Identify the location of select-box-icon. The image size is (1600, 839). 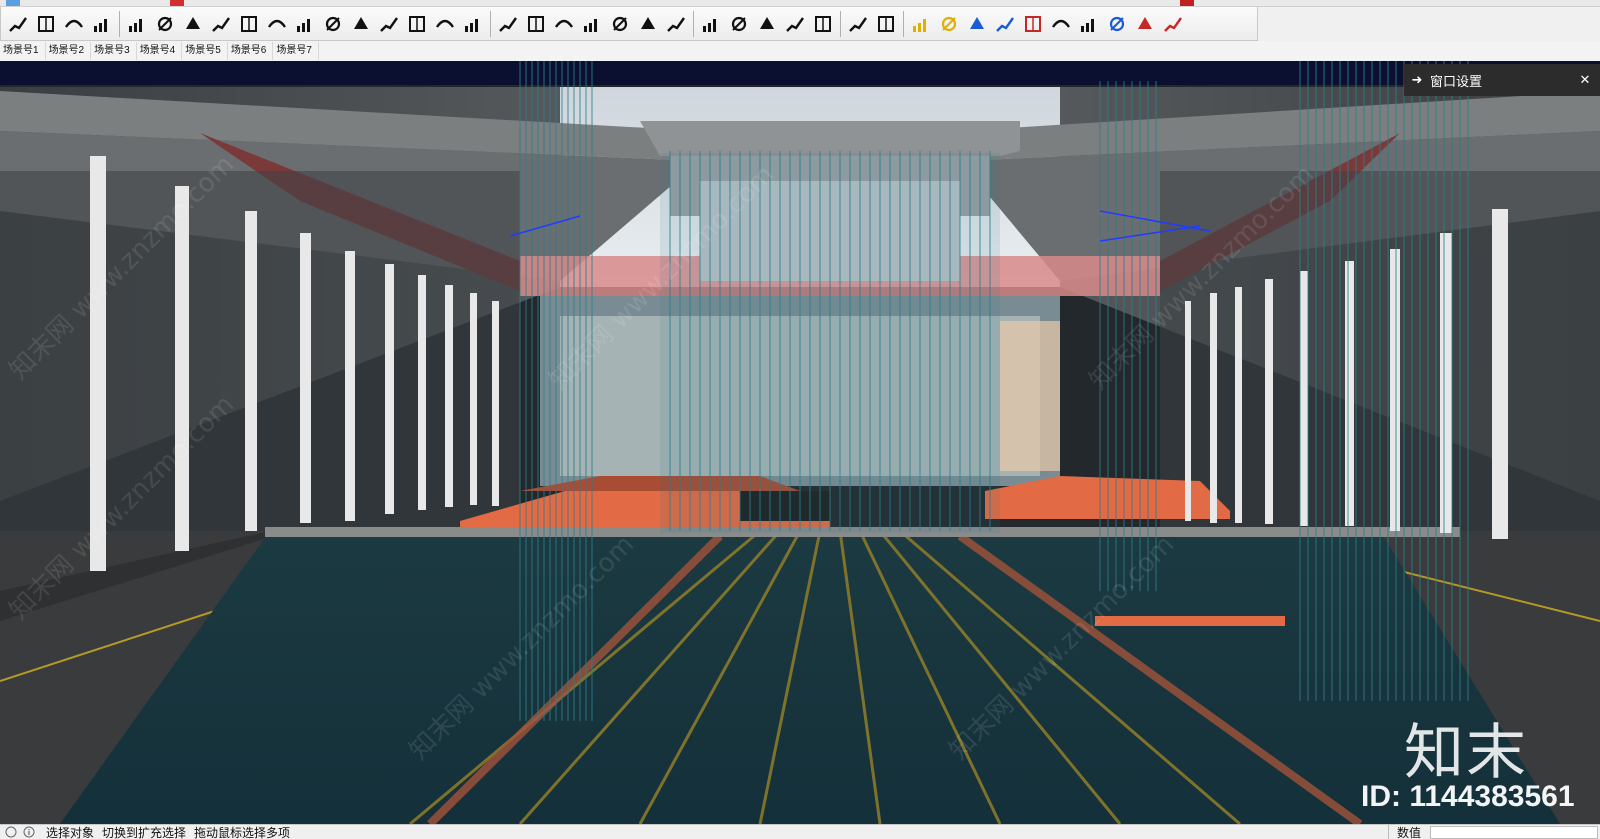
(1089, 24).